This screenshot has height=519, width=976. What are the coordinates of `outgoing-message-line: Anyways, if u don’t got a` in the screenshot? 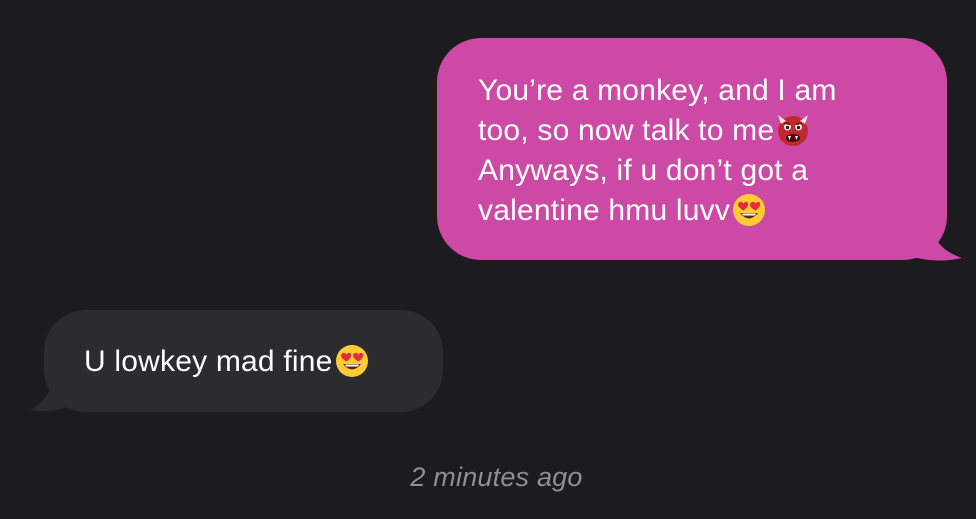 It's located at (643, 170).